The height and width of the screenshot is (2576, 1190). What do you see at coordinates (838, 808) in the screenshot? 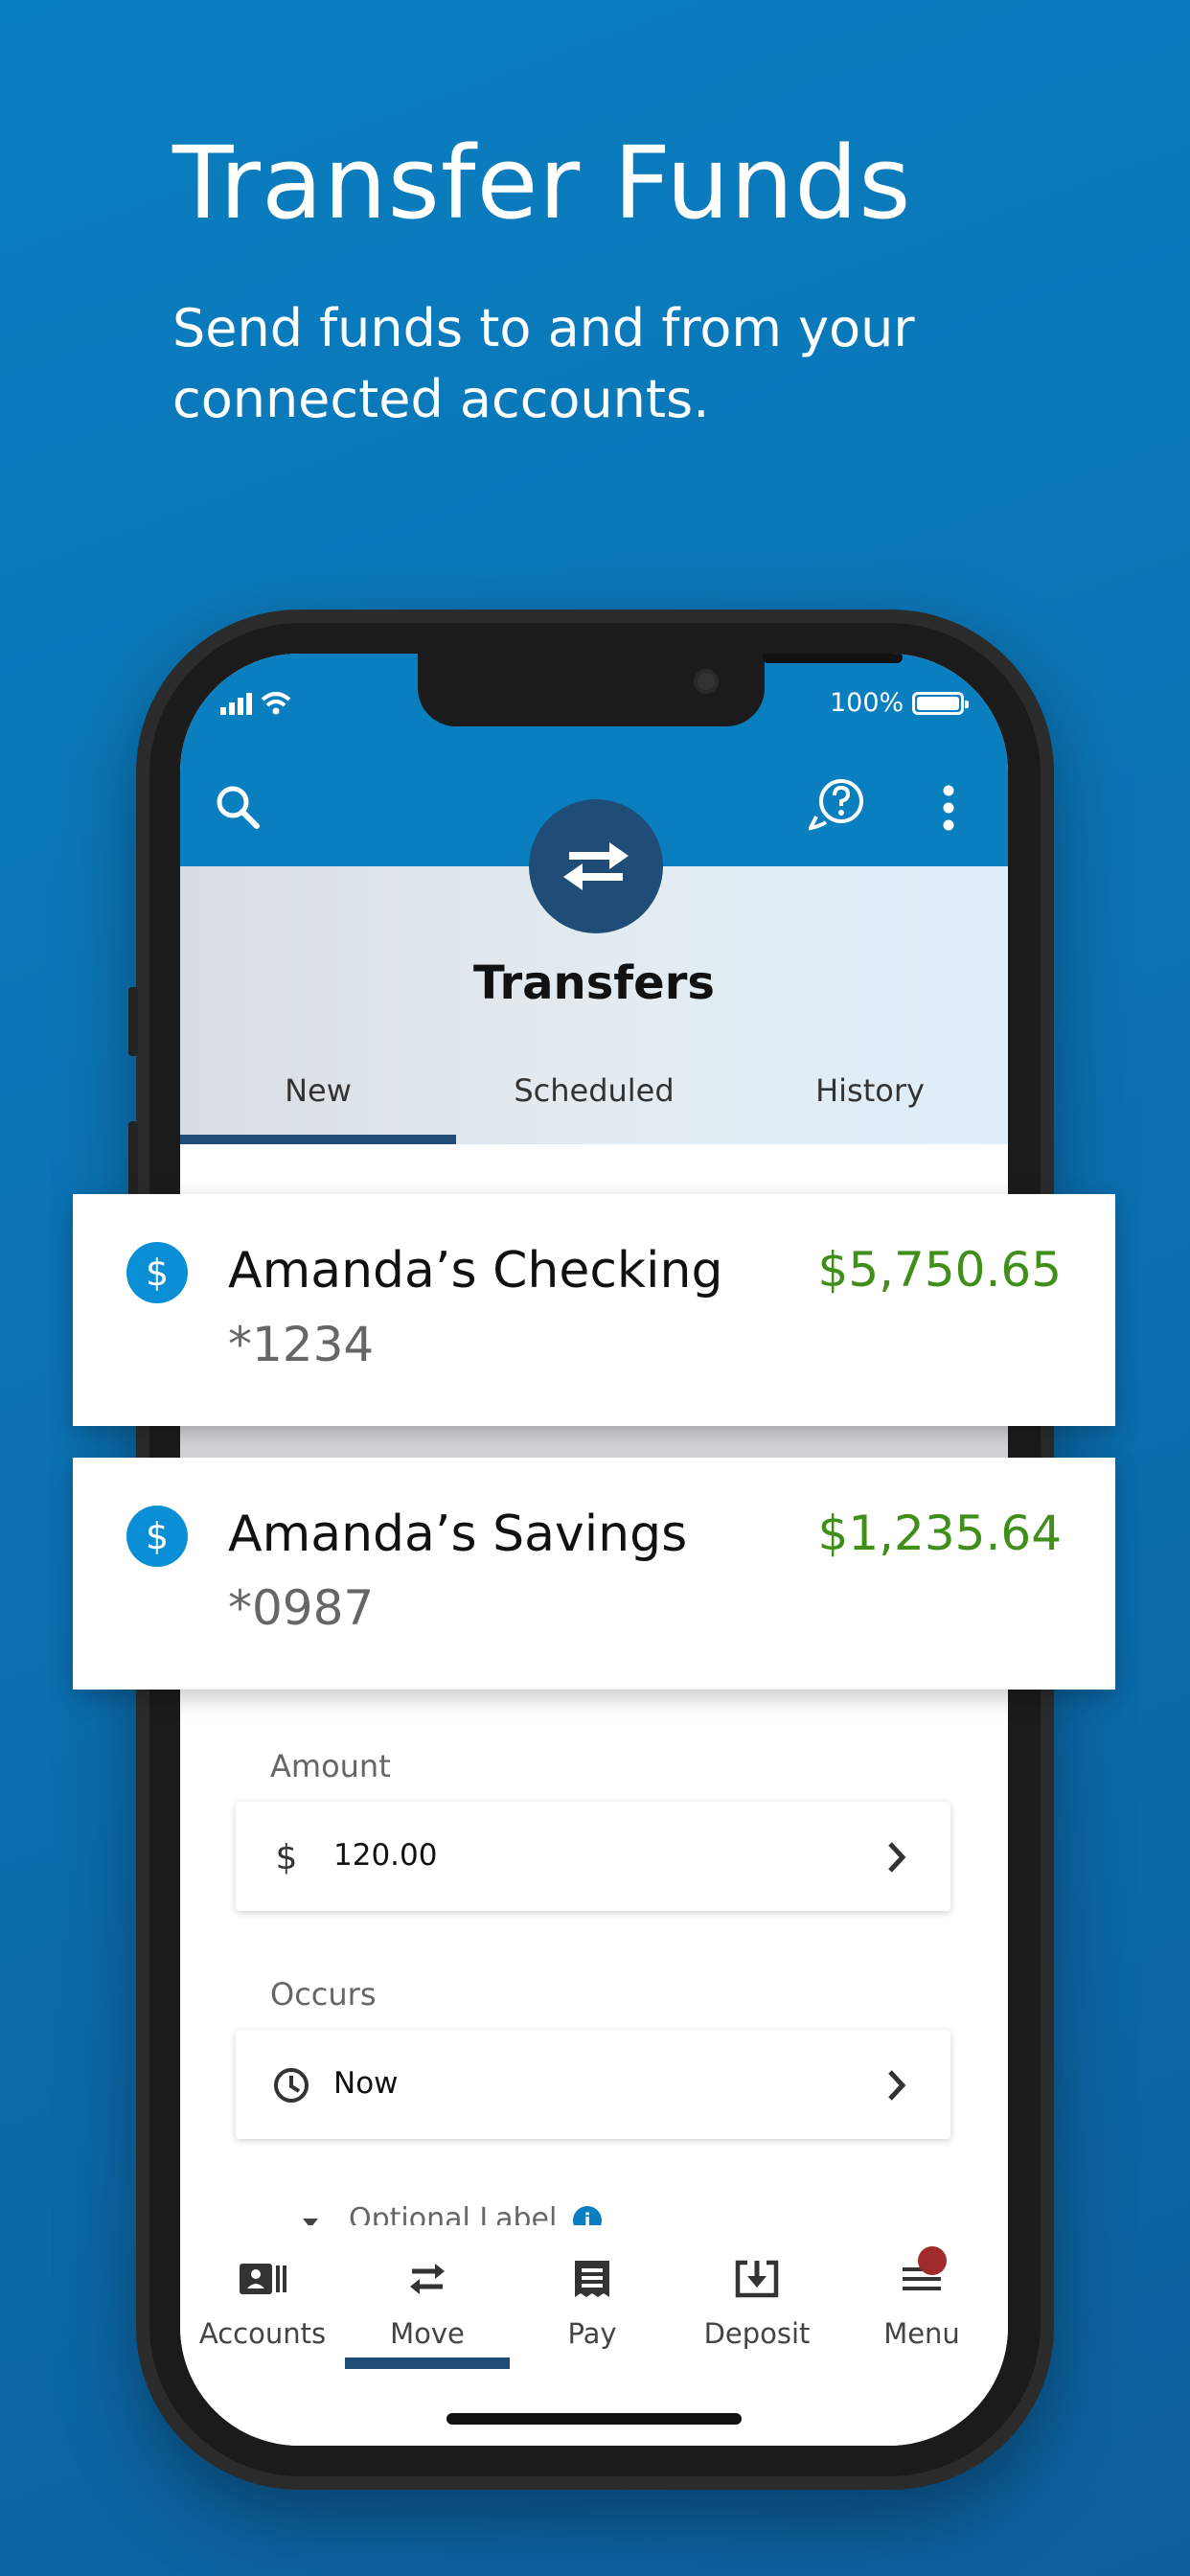
I see `help-chat-icon` at bounding box center [838, 808].